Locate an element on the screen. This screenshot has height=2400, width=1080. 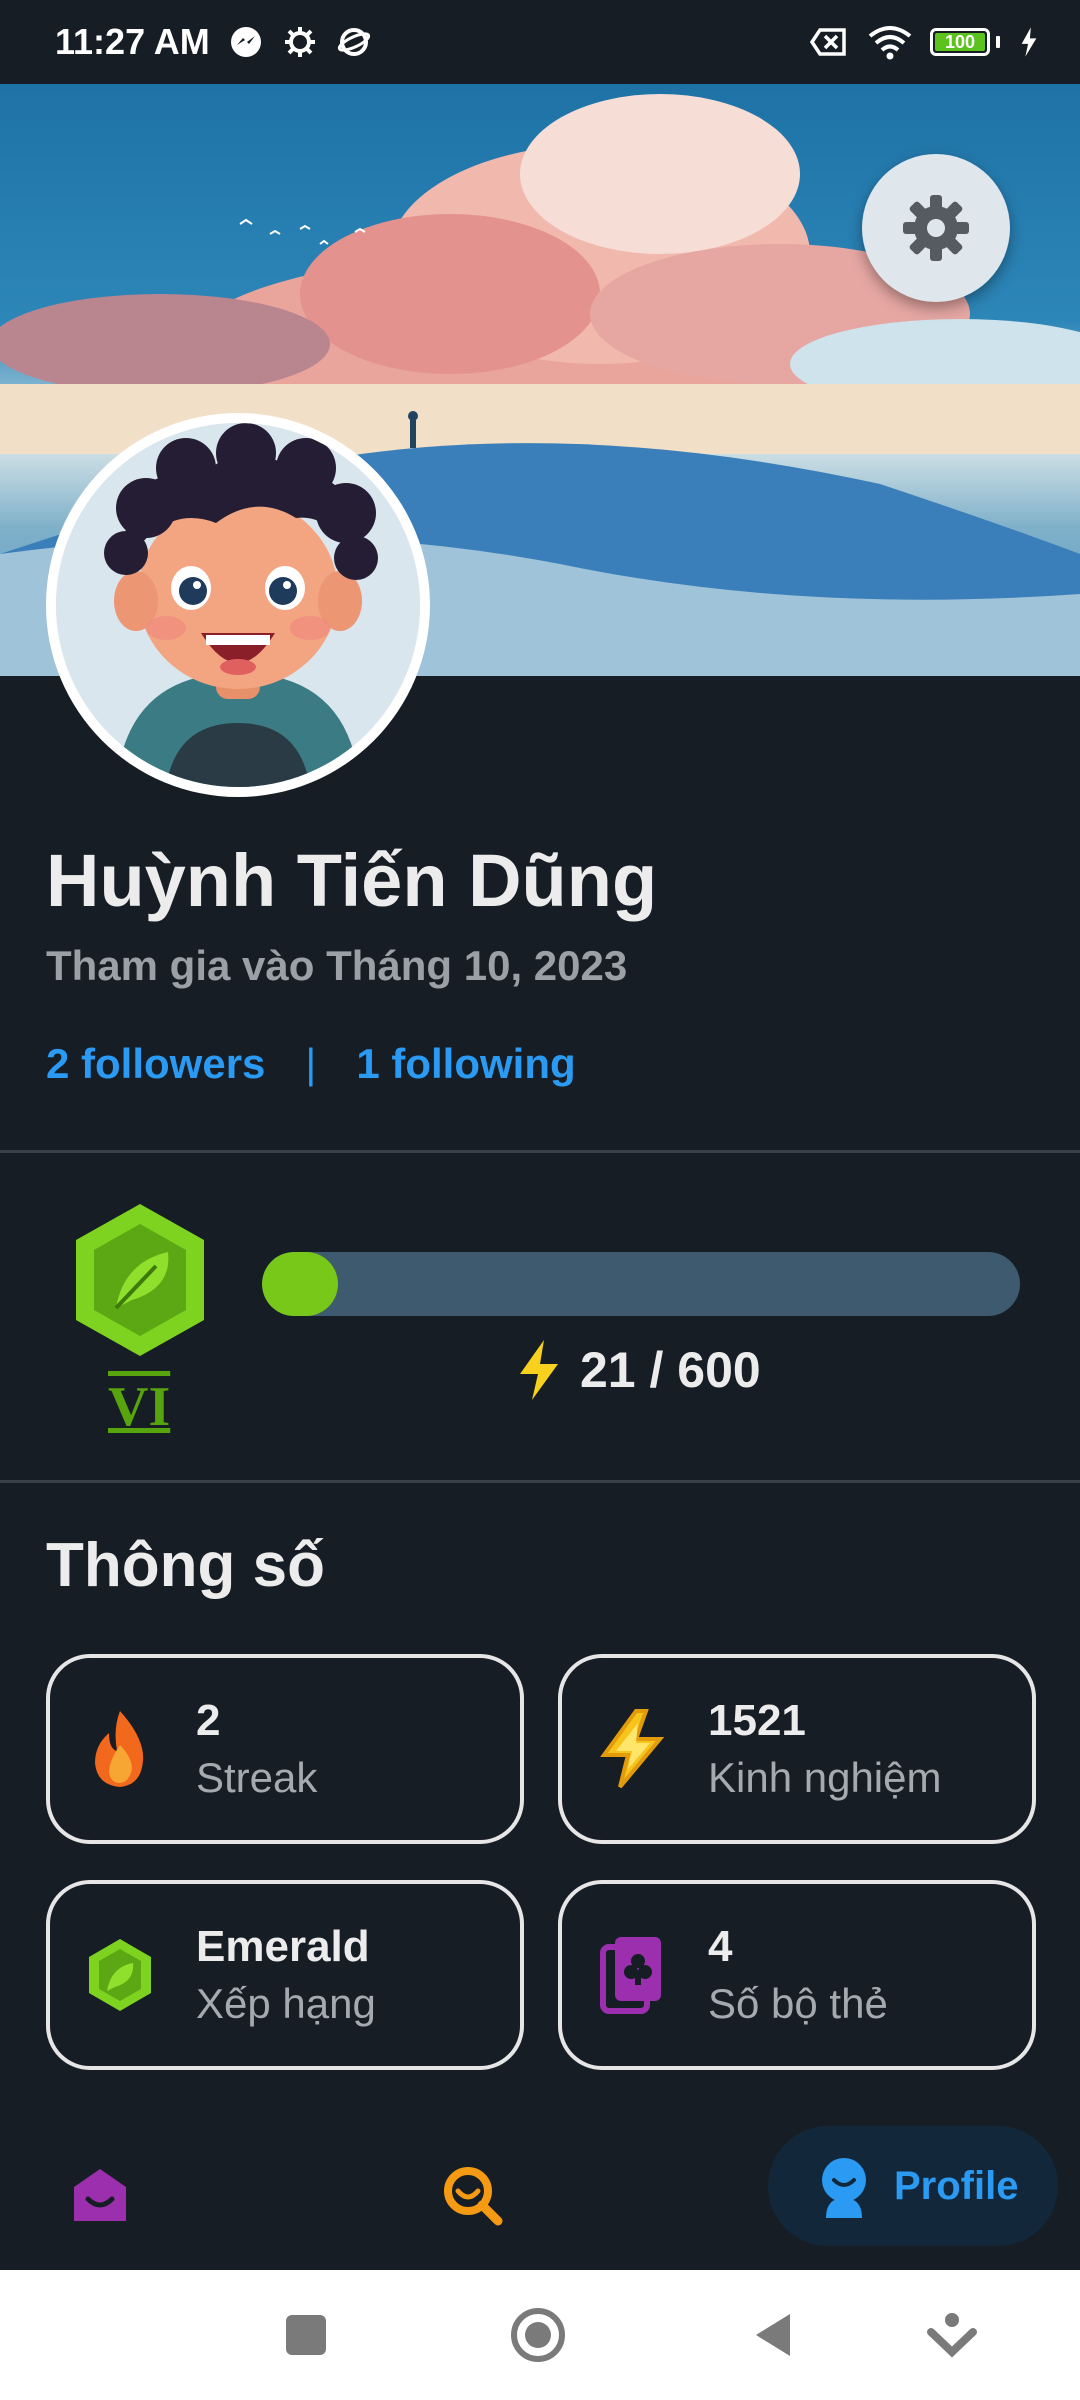
avatar is located at coordinates (238, 605).